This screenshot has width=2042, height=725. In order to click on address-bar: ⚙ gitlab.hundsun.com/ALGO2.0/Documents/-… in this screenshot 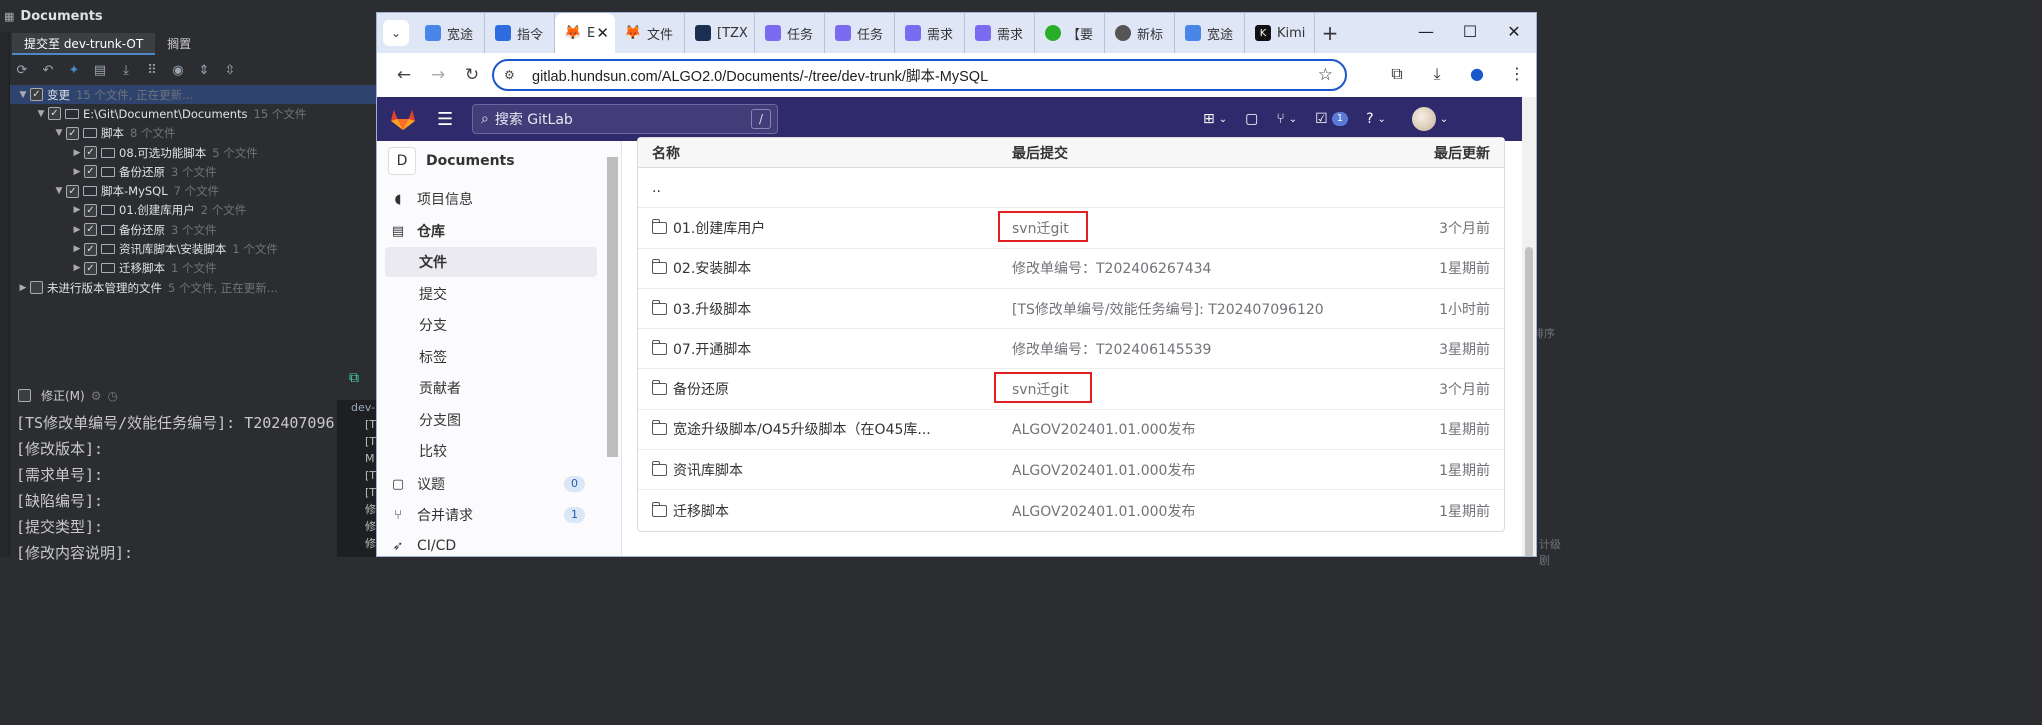, I will do `click(919, 75)`.